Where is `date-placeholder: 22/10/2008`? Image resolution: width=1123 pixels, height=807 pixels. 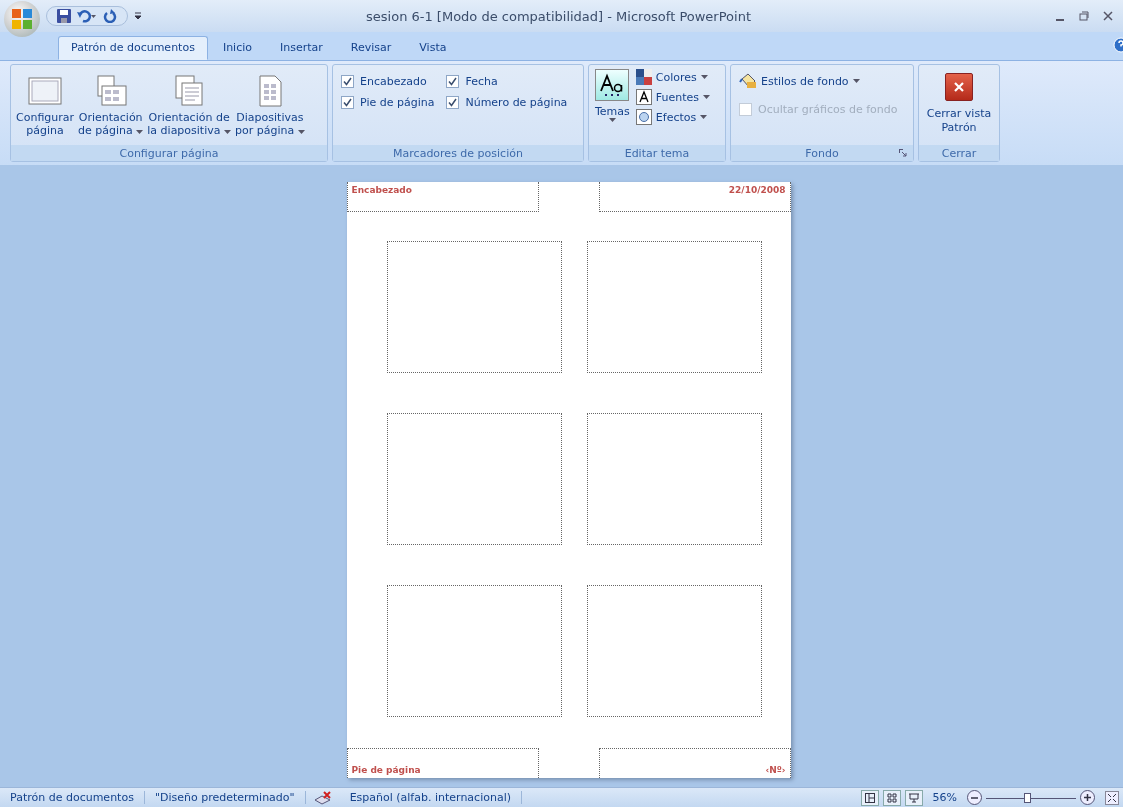 date-placeholder: 22/10/2008 is located at coordinates (694, 197).